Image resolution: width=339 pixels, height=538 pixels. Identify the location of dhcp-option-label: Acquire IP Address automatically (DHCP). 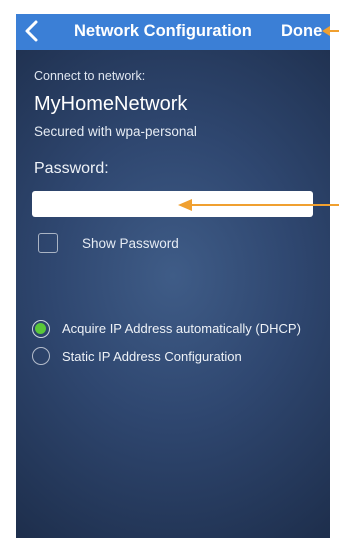
(181, 328).